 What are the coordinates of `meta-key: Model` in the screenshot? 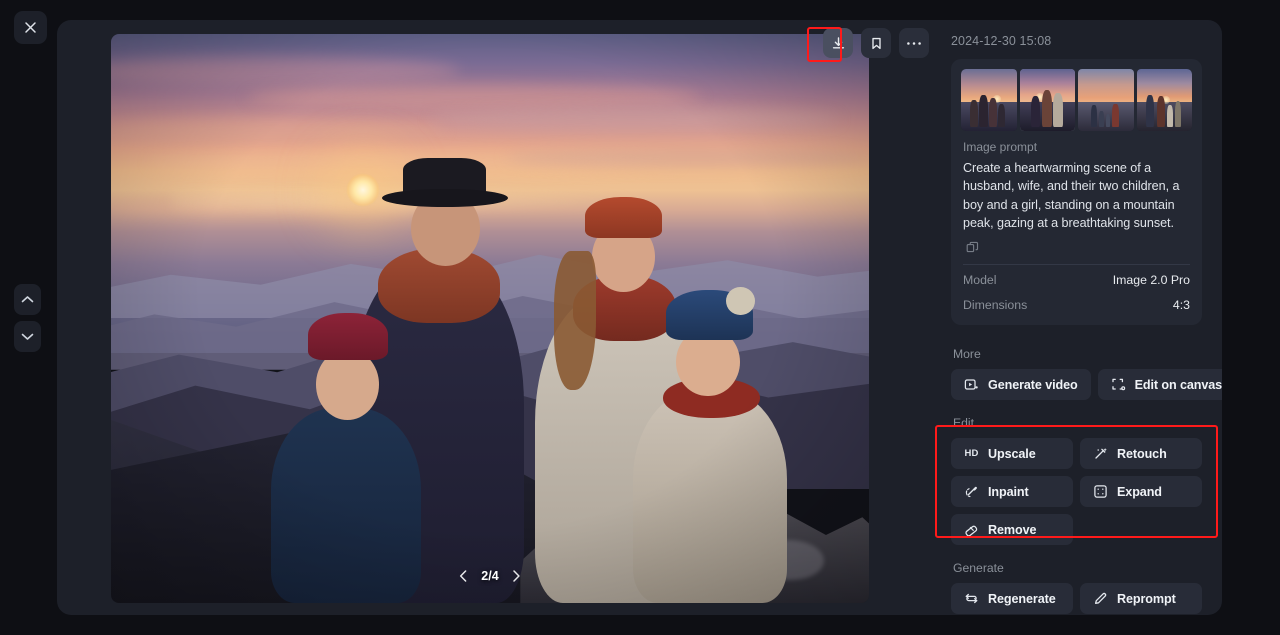 It's located at (980, 280).